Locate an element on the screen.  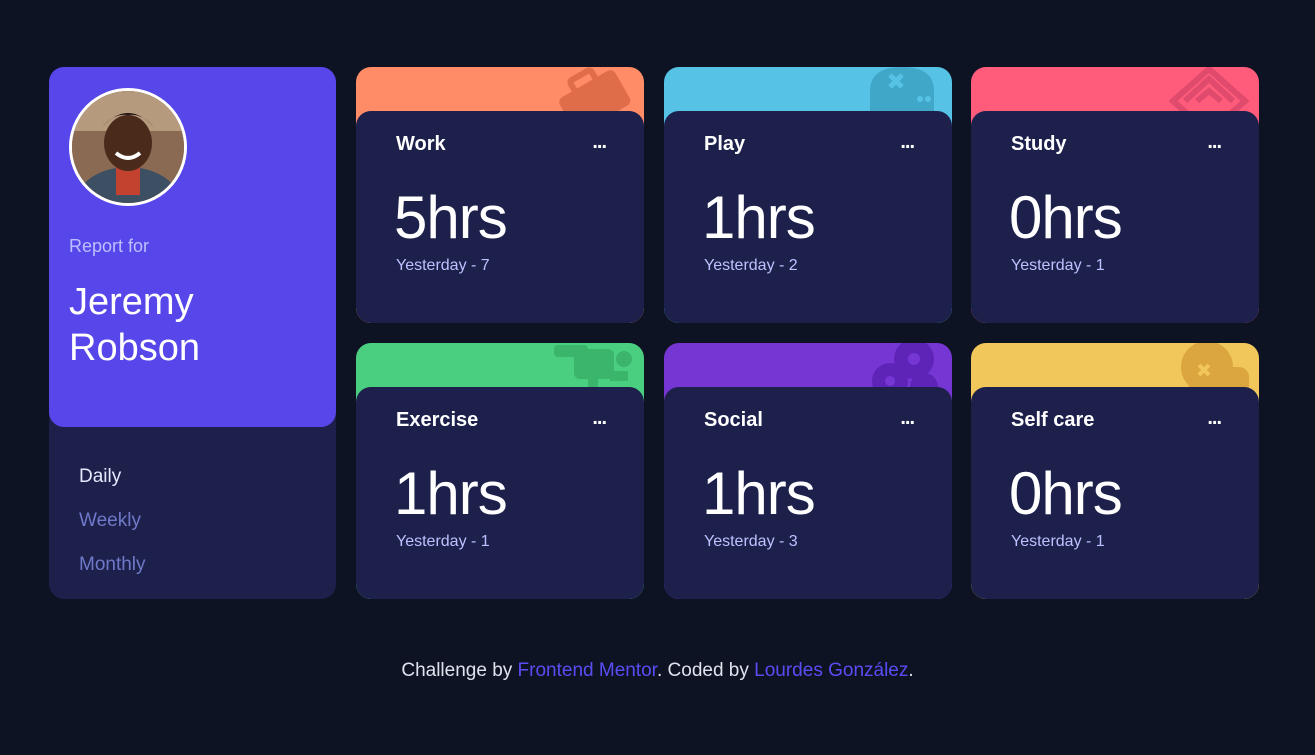
activity-card-exercise: Exercise ... 1hrs Yesterday - 1 is located at coordinates (500, 471).